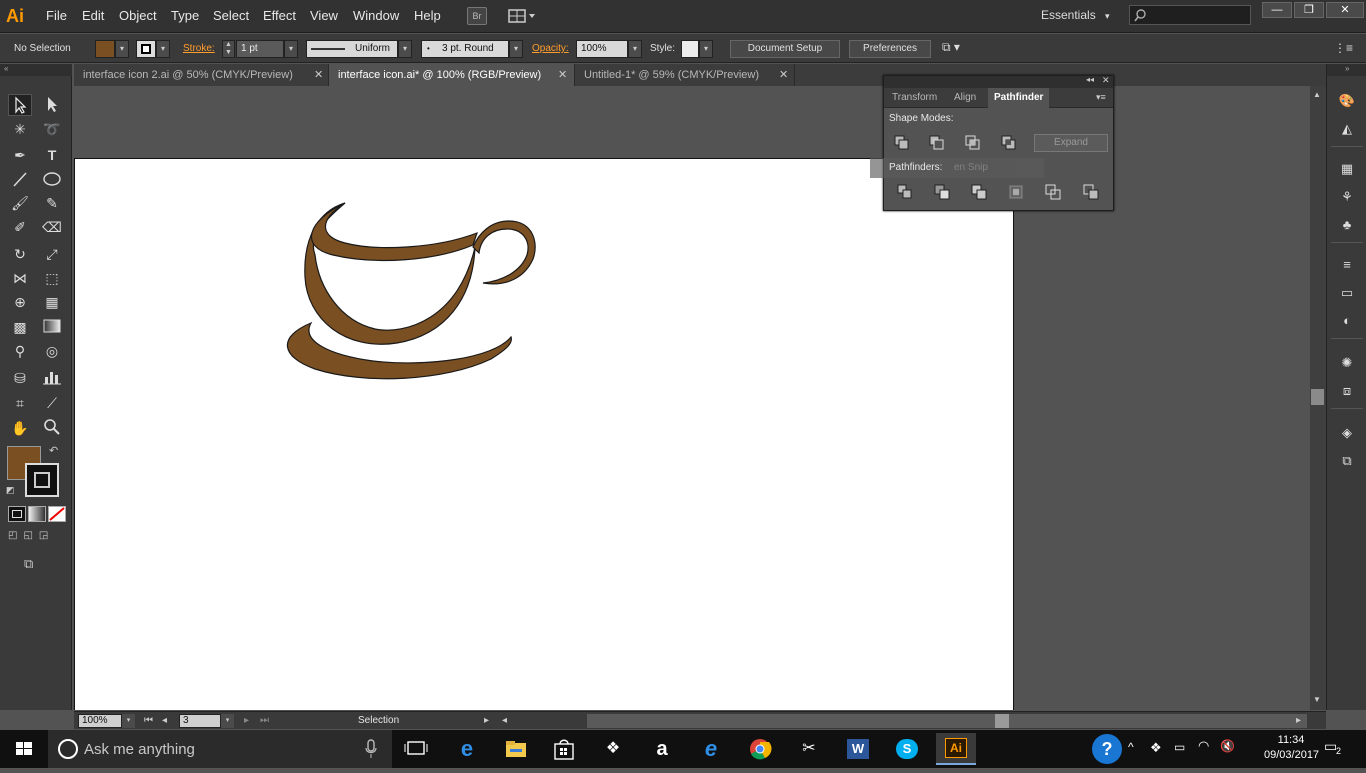  What do you see at coordinates (20, 378) in the screenshot?
I see `symbol-sprayer-tool-icon: ⛁` at bounding box center [20, 378].